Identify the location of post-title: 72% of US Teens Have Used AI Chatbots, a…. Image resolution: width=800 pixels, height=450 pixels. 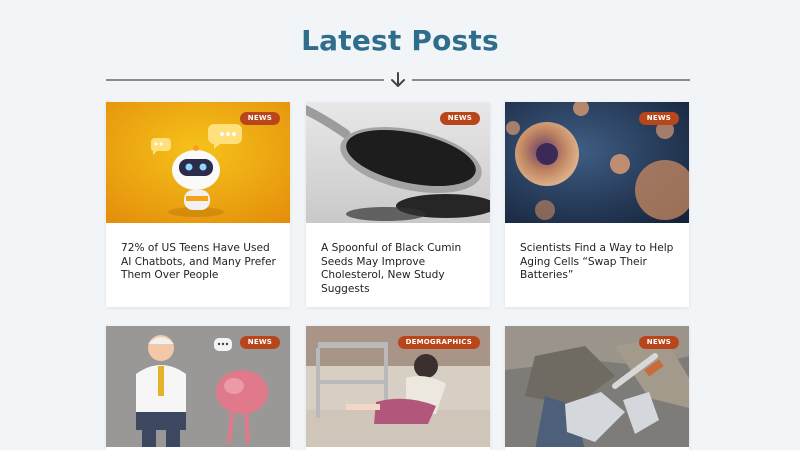
(201, 262).